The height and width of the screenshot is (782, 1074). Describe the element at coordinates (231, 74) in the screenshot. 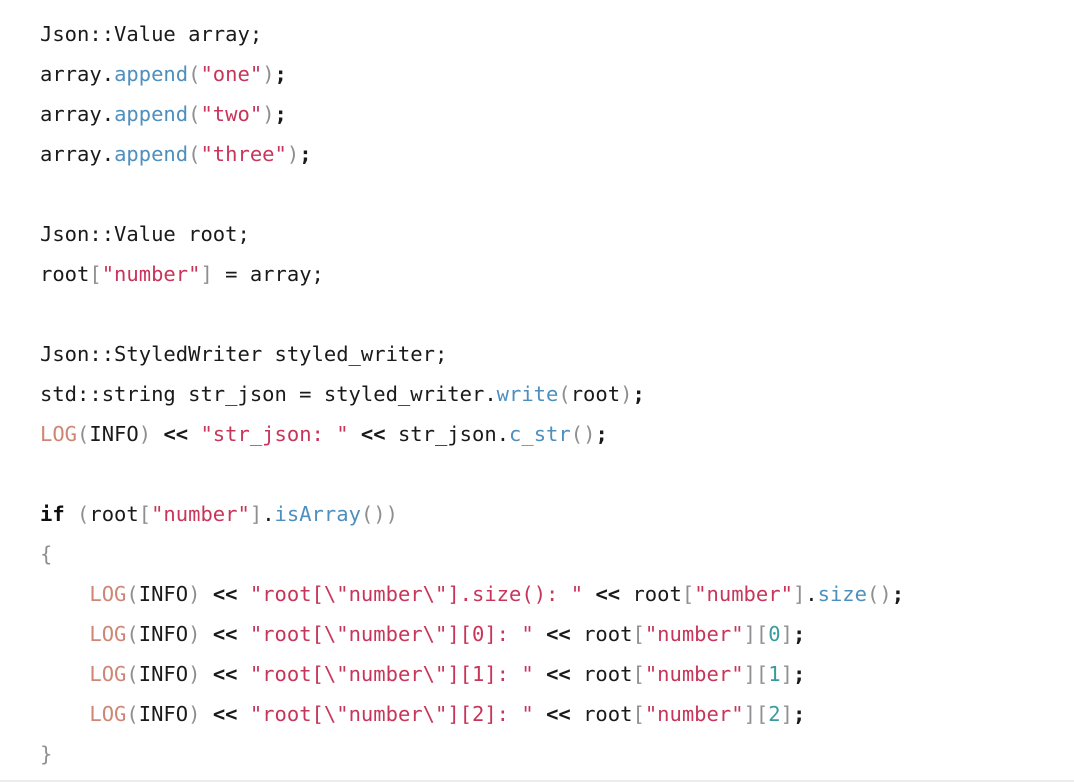

I see `code-token-string: "one"` at that location.